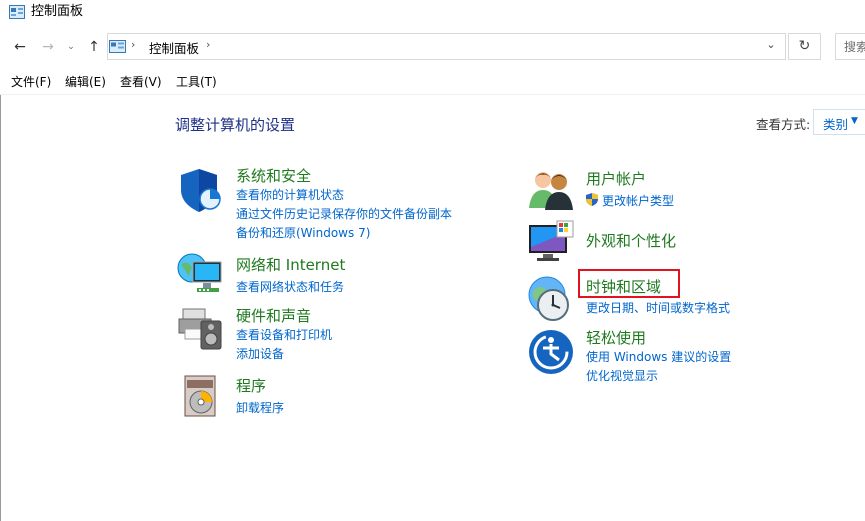  I want to click on back-button: ←, so click(20, 47).